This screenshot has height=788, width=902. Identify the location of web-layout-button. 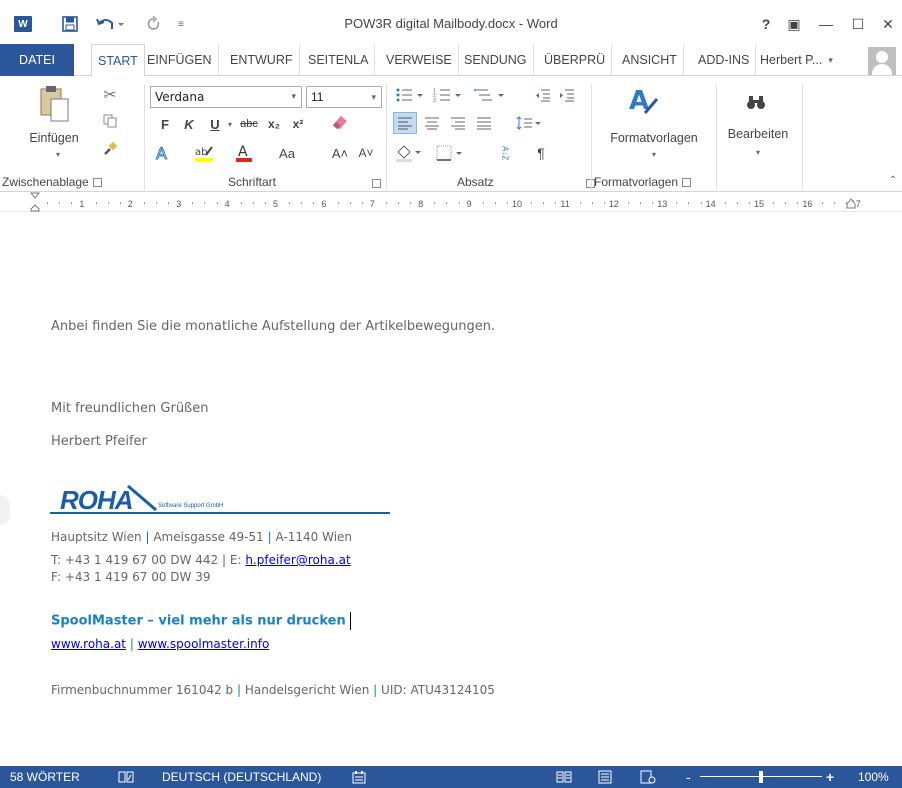
(648, 777).